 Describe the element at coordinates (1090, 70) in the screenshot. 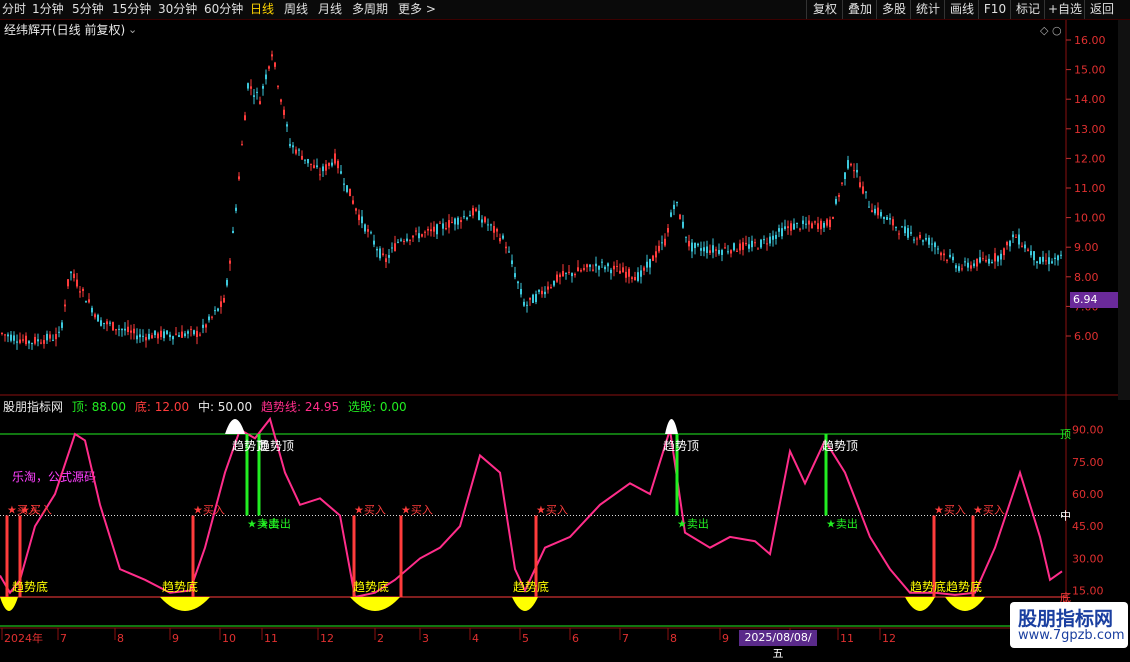

I see `price-axis-label: 15.00` at that location.